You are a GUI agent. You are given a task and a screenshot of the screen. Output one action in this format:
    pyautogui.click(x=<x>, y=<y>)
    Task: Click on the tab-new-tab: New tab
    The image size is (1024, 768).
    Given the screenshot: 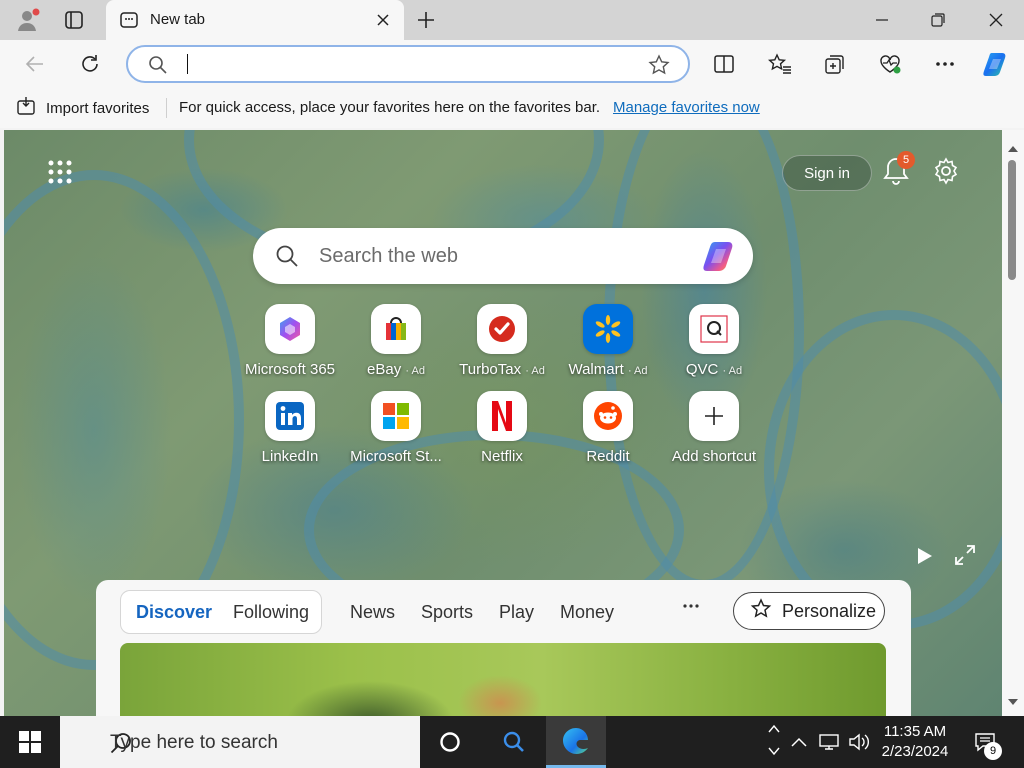 What is the action you would take?
    pyautogui.click(x=255, y=20)
    